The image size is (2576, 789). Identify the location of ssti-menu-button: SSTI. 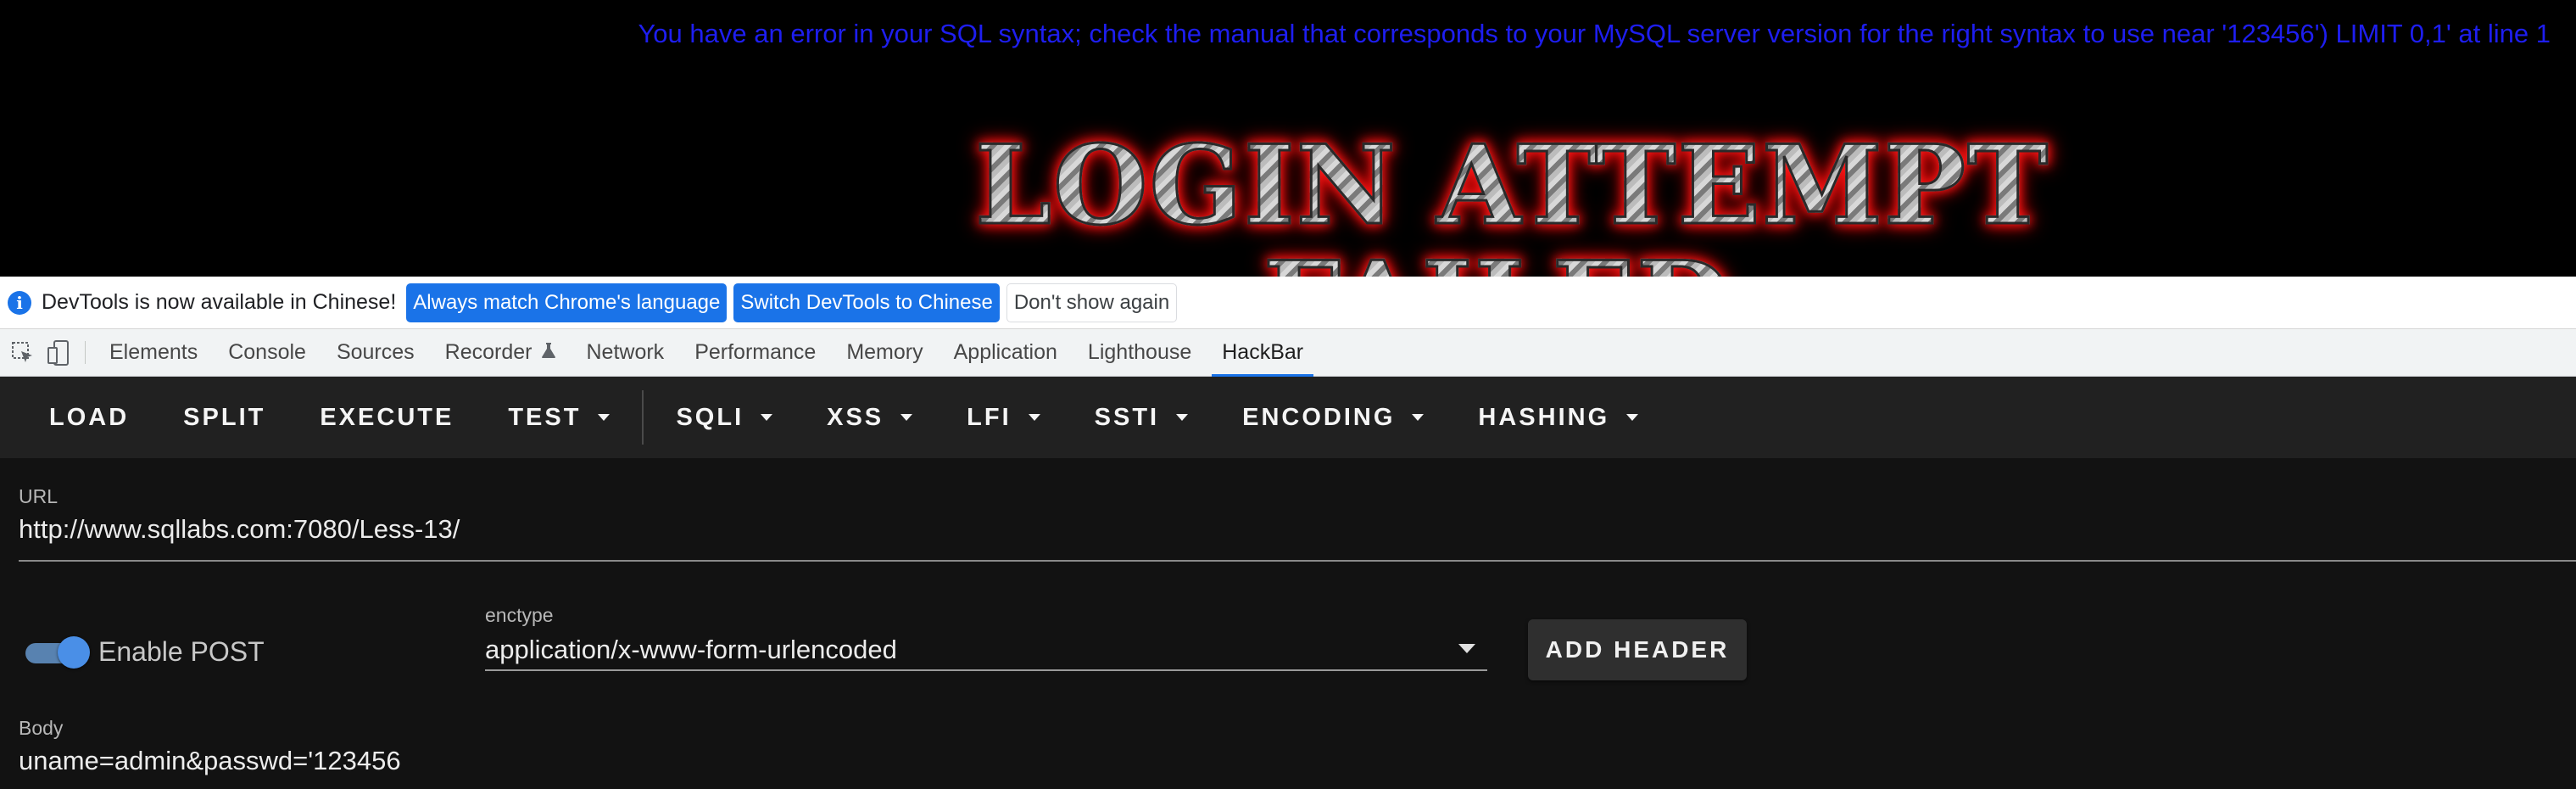
(1141, 418).